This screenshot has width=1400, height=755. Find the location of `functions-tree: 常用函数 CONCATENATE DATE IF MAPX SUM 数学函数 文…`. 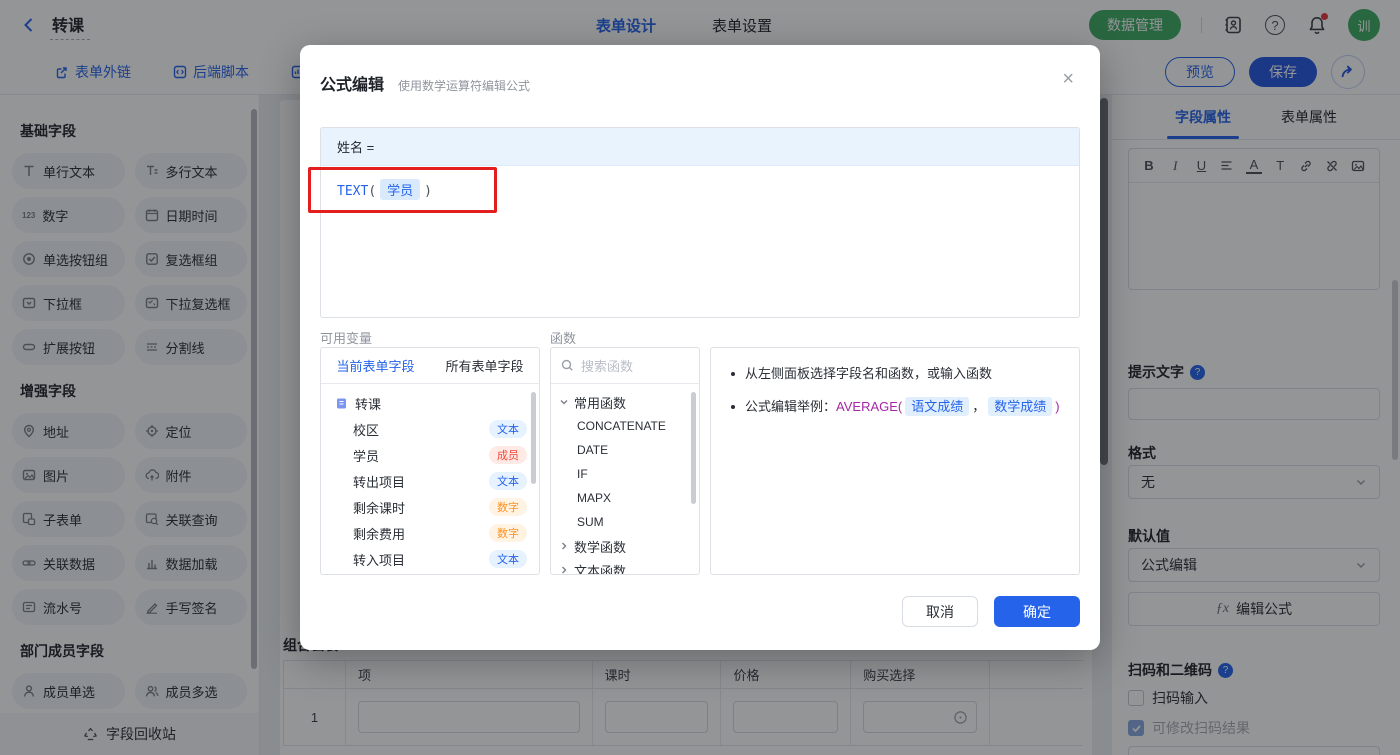

functions-tree: 常用函数 CONCATENATE DATE IF MAPX SUM 数学函数 文… is located at coordinates (625, 479).